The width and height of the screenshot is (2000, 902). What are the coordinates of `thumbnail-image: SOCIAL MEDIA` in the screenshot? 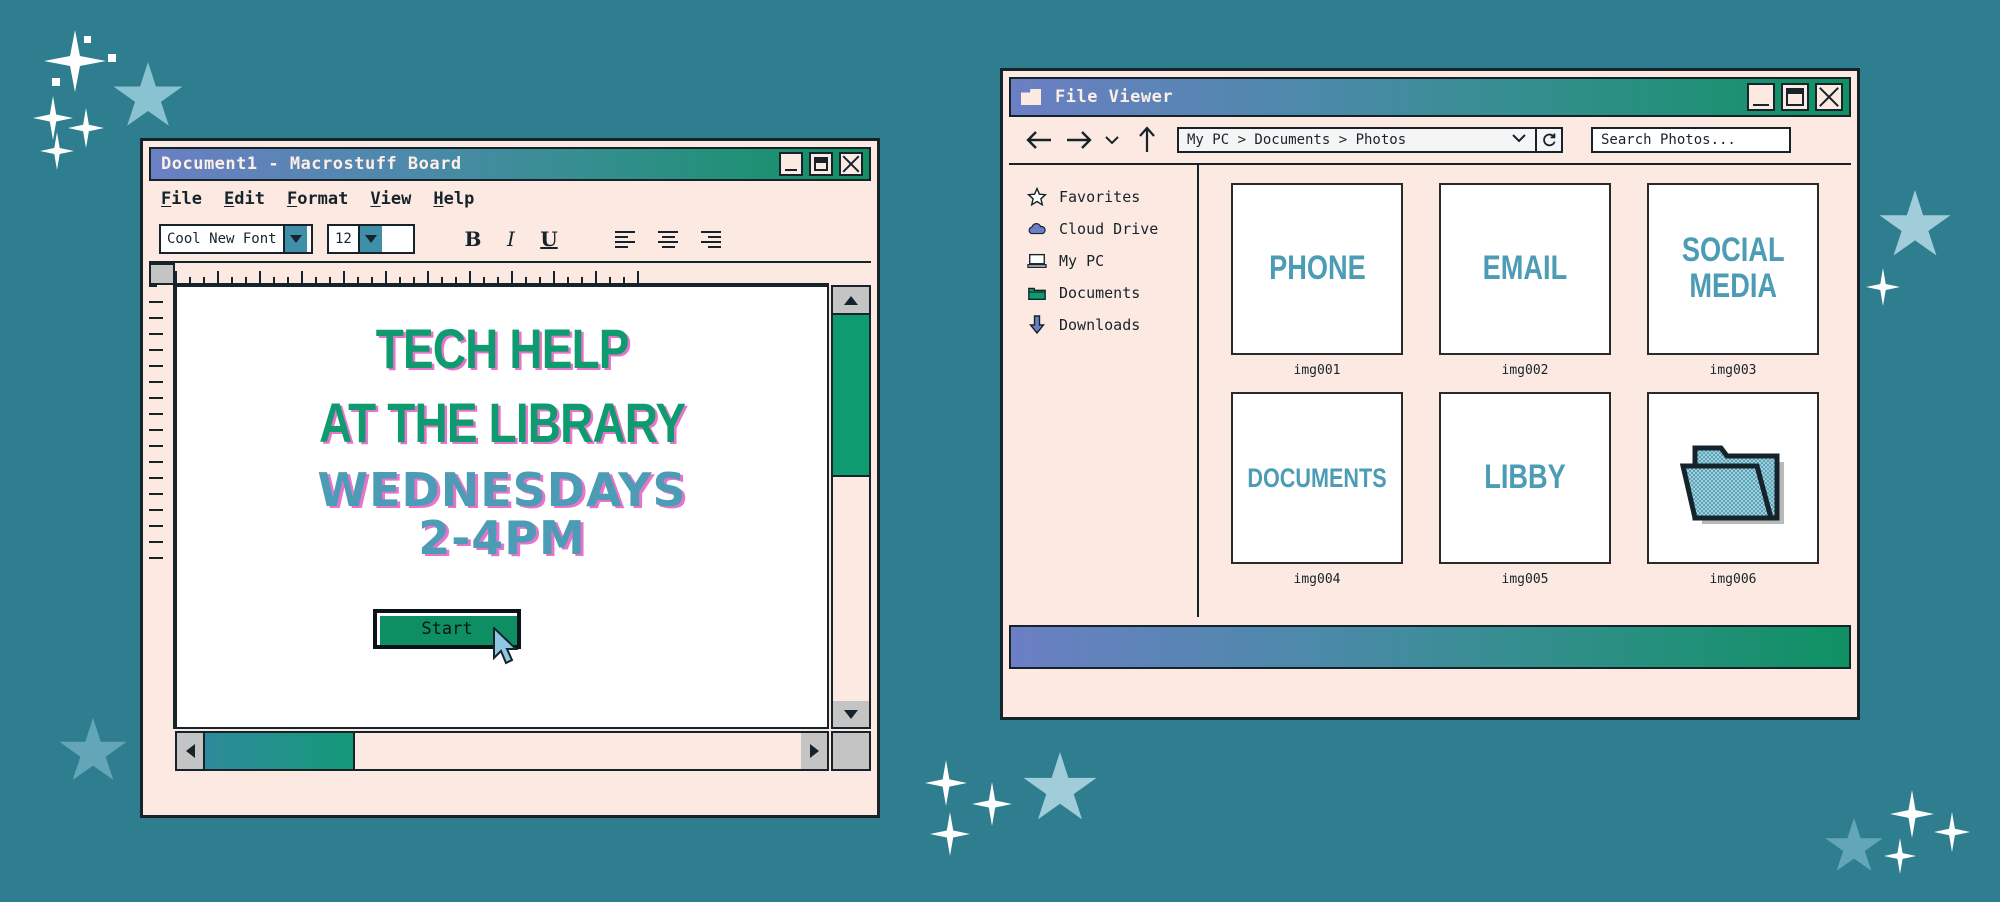 It's located at (1733, 269).